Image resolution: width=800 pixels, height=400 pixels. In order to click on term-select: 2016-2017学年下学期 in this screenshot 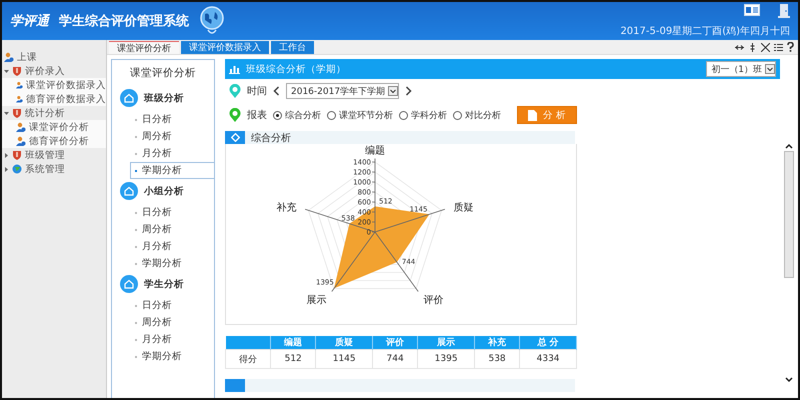, I will do `click(343, 91)`.